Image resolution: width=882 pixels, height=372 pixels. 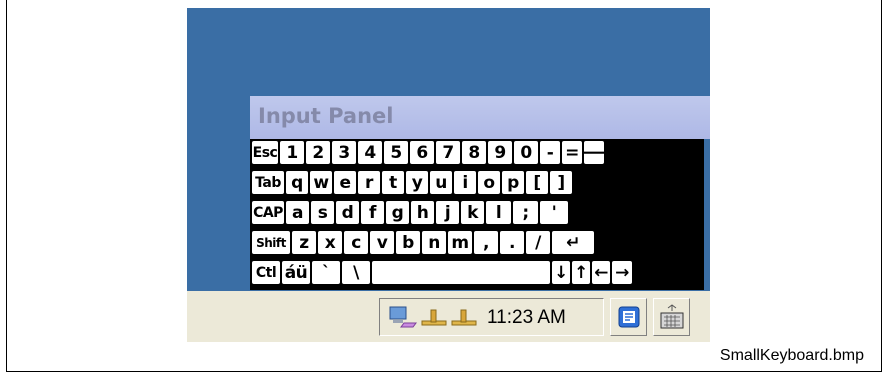 What do you see at coordinates (594, 152) in the screenshot?
I see `key-backspace: 🡐` at bounding box center [594, 152].